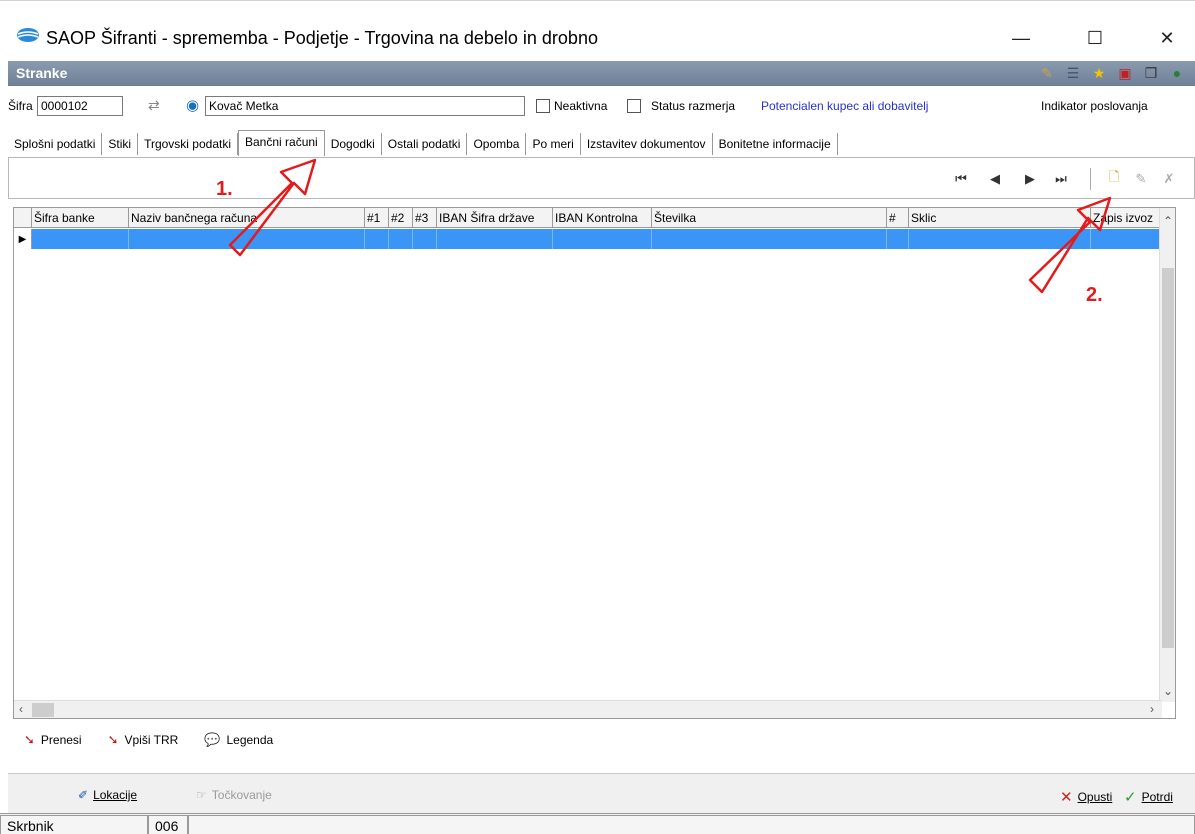  I want to click on column-header: #3, so click(425, 218).